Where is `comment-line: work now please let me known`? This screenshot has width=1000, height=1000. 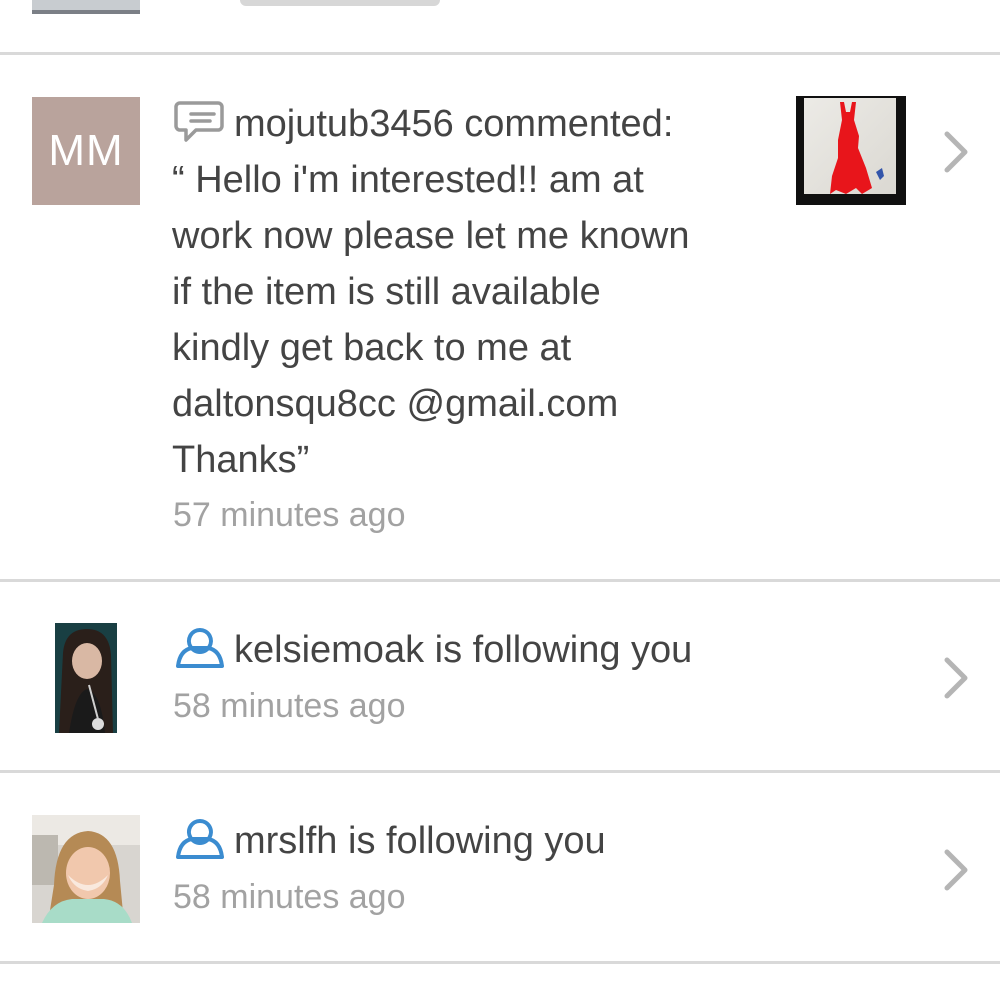 comment-line: work now please let me known is located at coordinates (431, 236).